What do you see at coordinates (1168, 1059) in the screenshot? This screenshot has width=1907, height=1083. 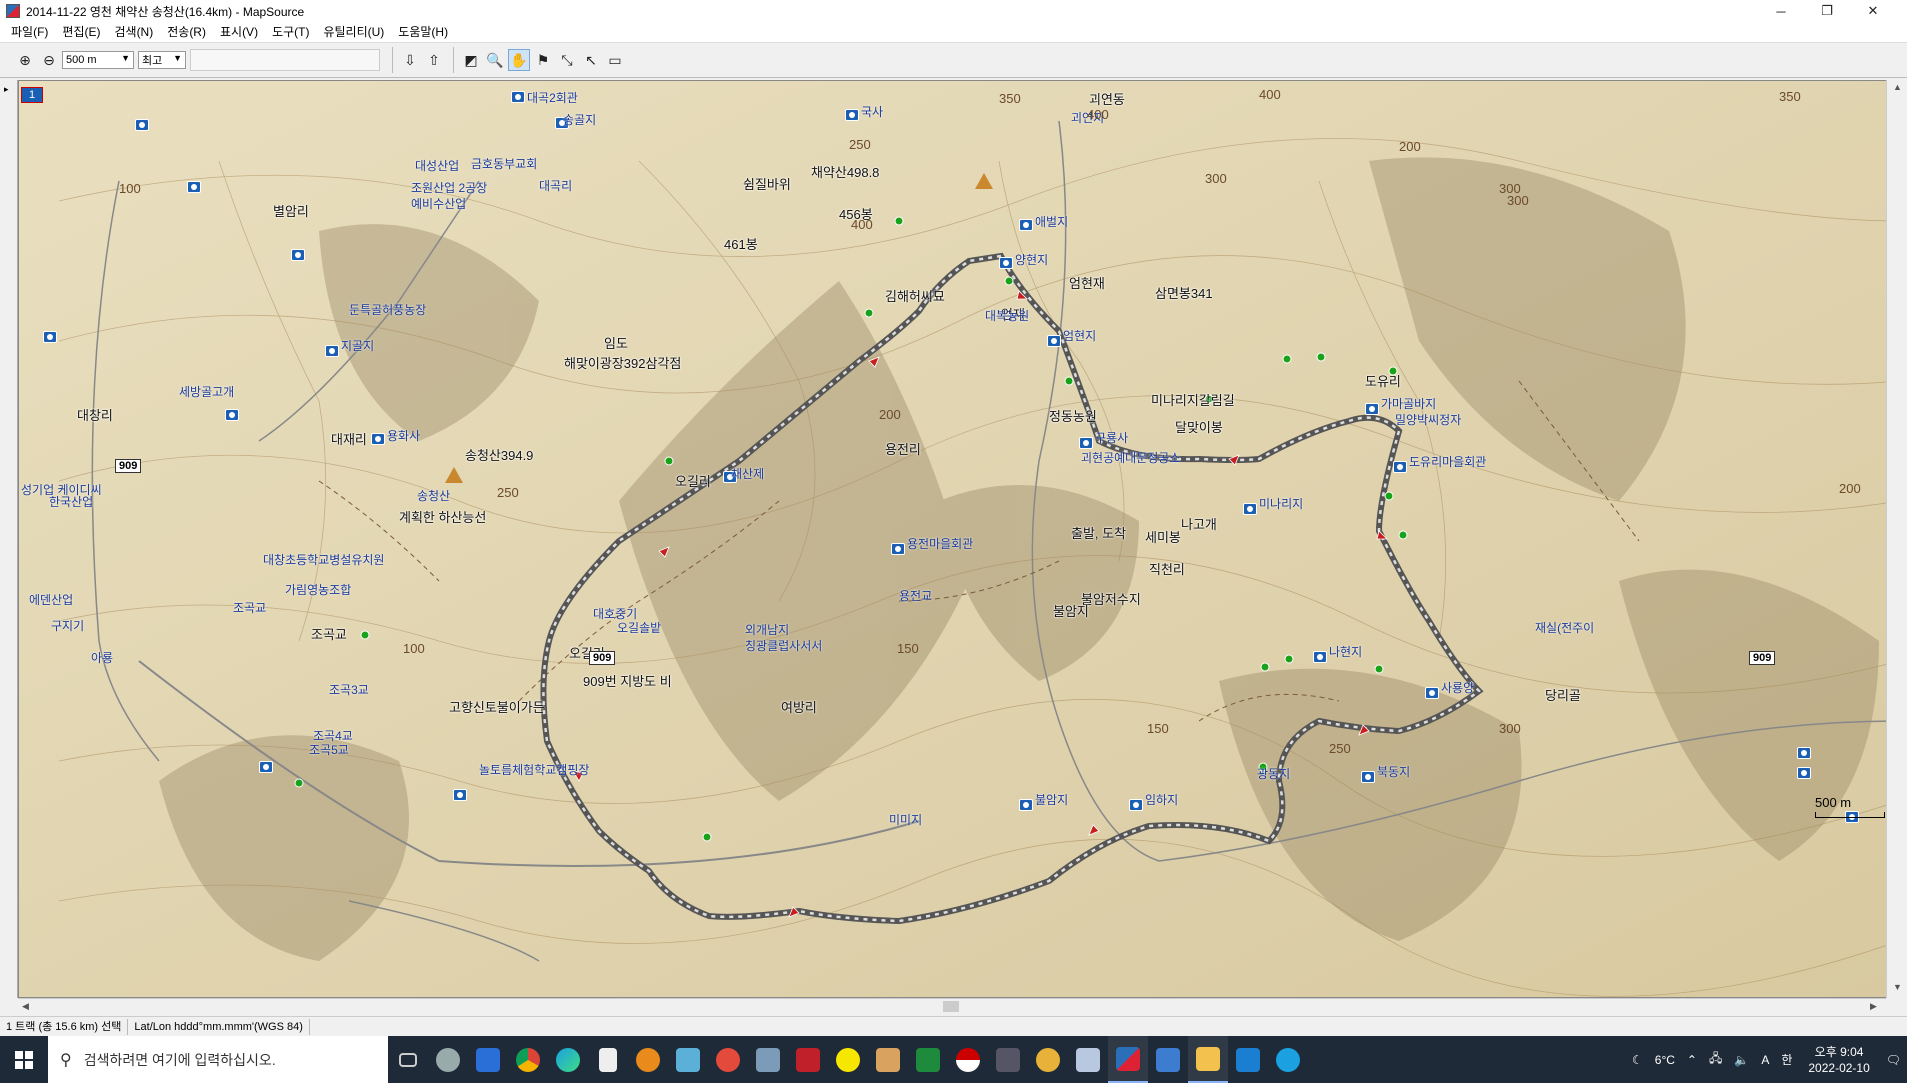 I see `taskbar-app-book` at bounding box center [1168, 1059].